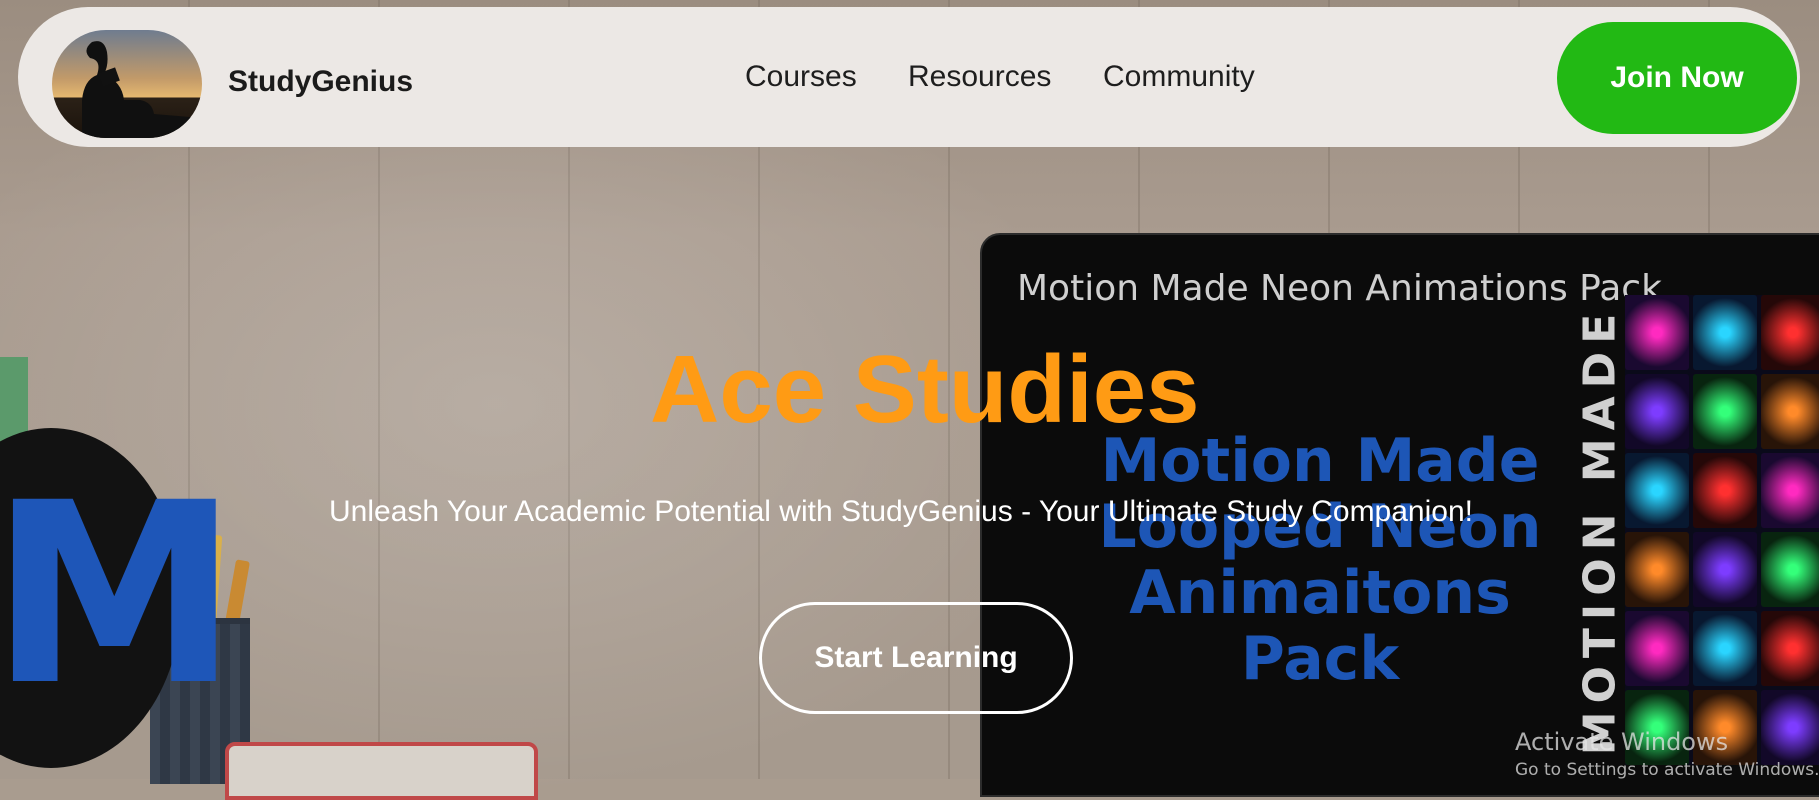 This screenshot has width=1819, height=800. What do you see at coordinates (925, 389) in the screenshot?
I see `hero-title: Ace Studies` at bounding box center [925, 389].